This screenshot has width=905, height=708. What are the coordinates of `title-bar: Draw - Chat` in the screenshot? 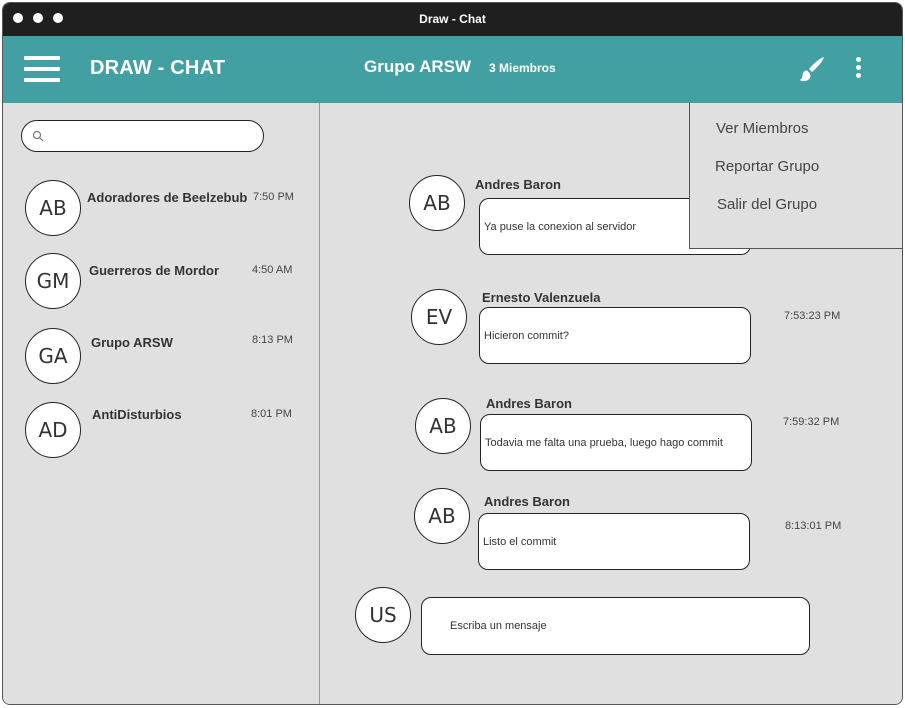 It's located at (452, 19).